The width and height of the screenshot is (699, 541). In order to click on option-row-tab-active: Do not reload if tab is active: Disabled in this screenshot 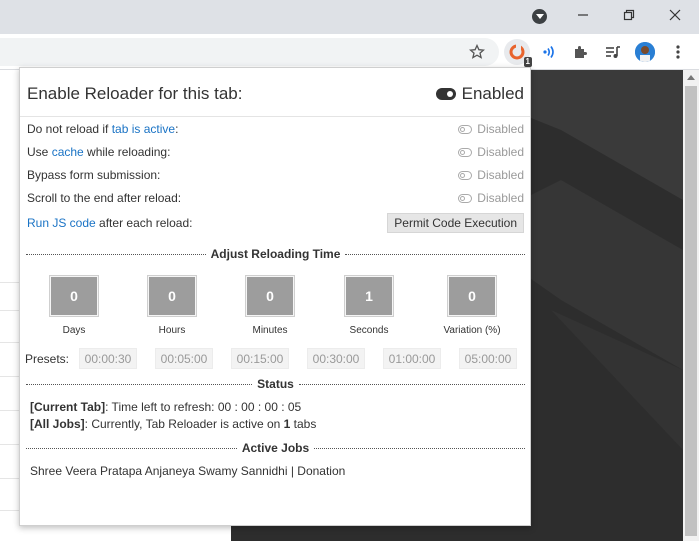, I will do `click(275, 129)`.